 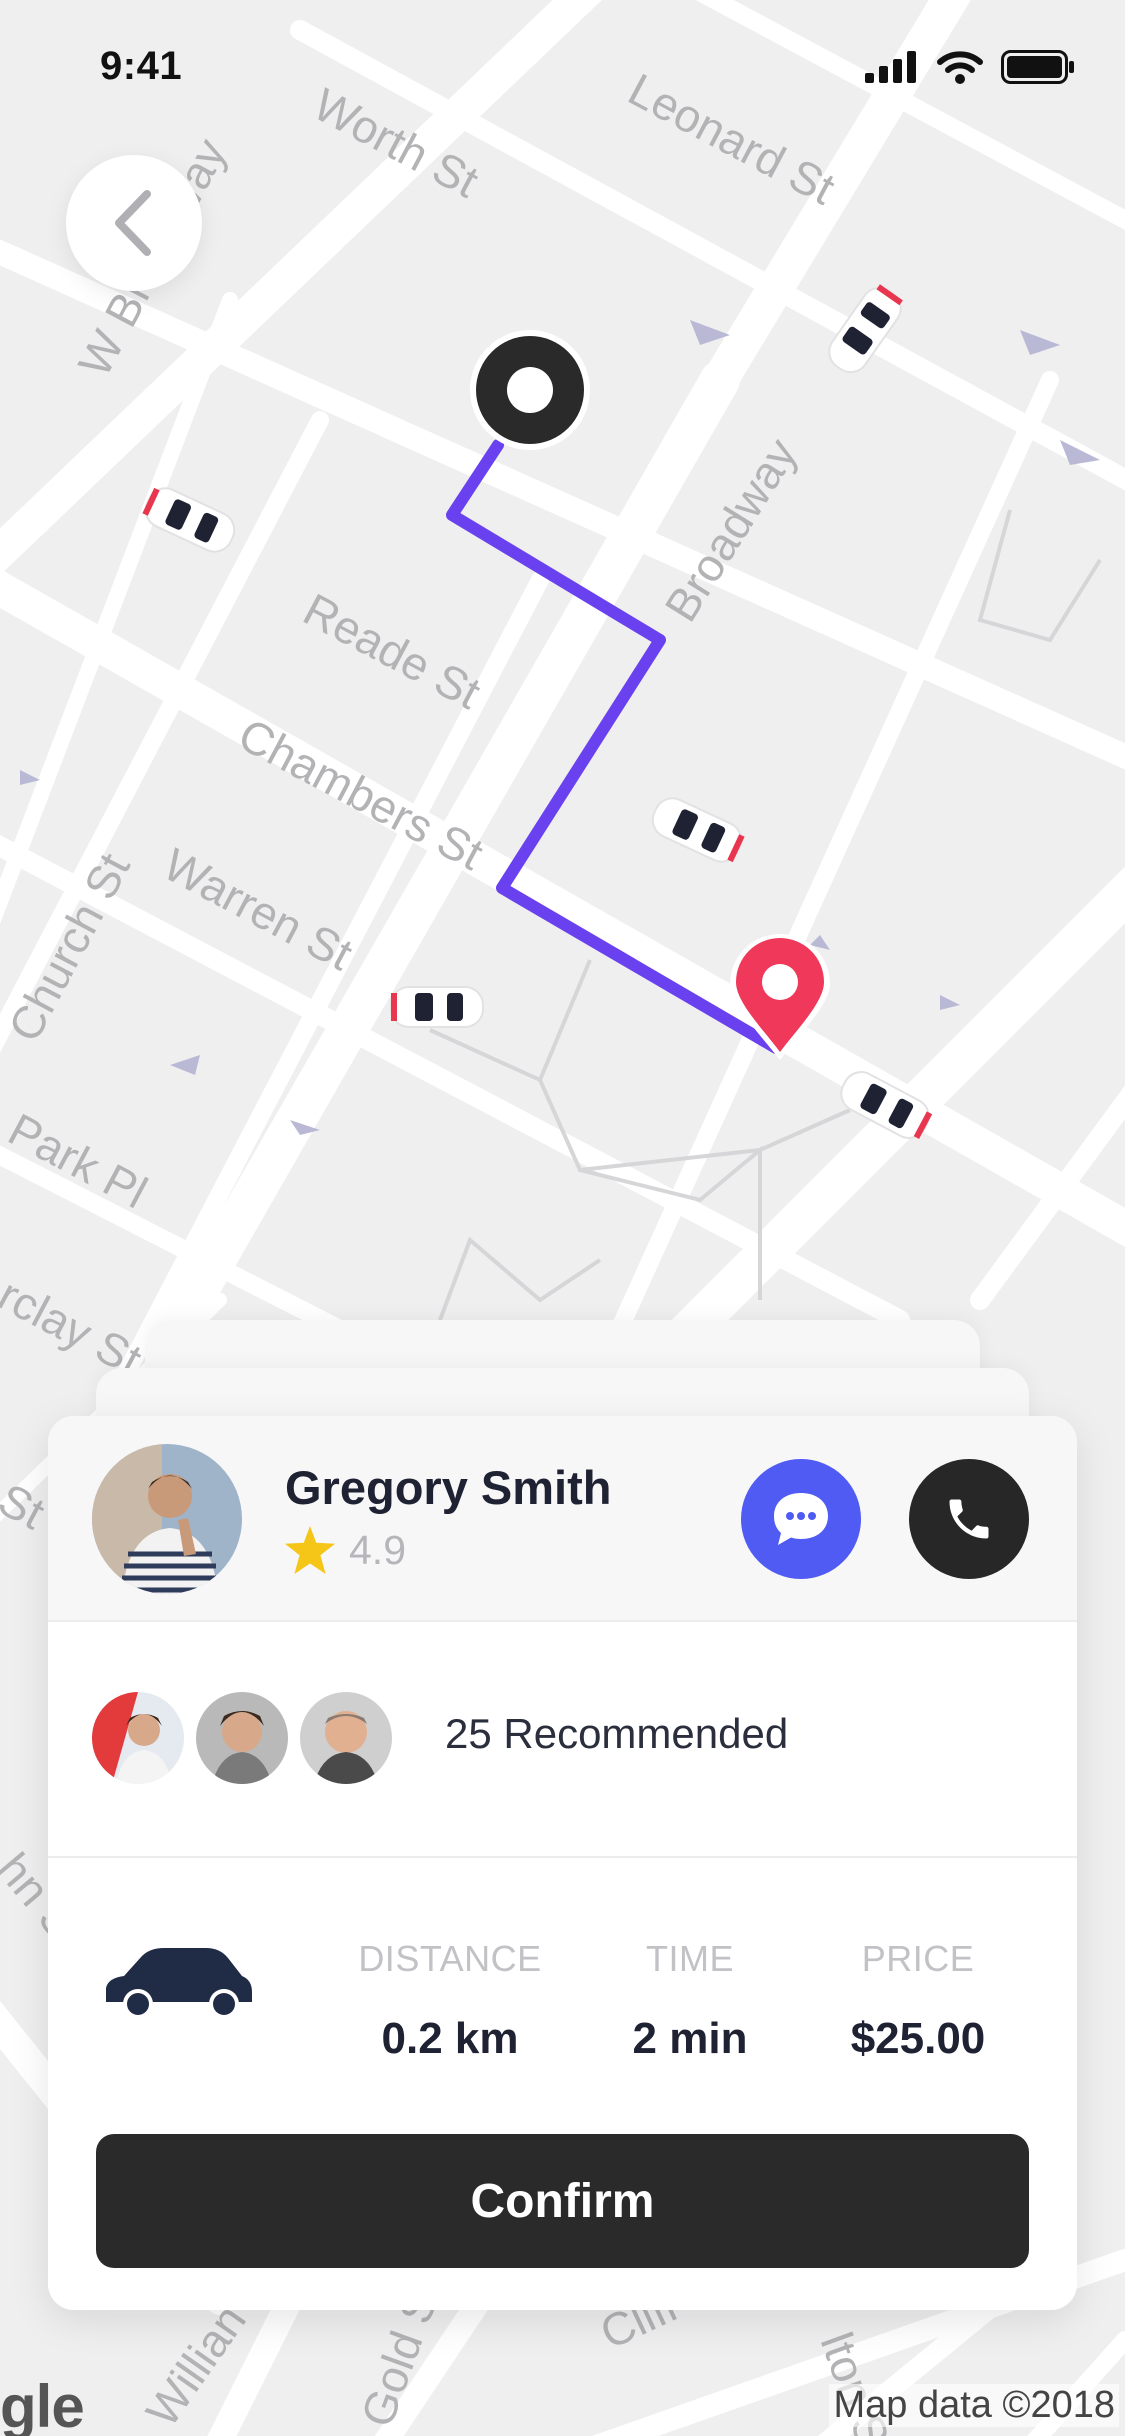 I want to click on map-attribution: Map data ©2018, so click(x=974, y=2405).